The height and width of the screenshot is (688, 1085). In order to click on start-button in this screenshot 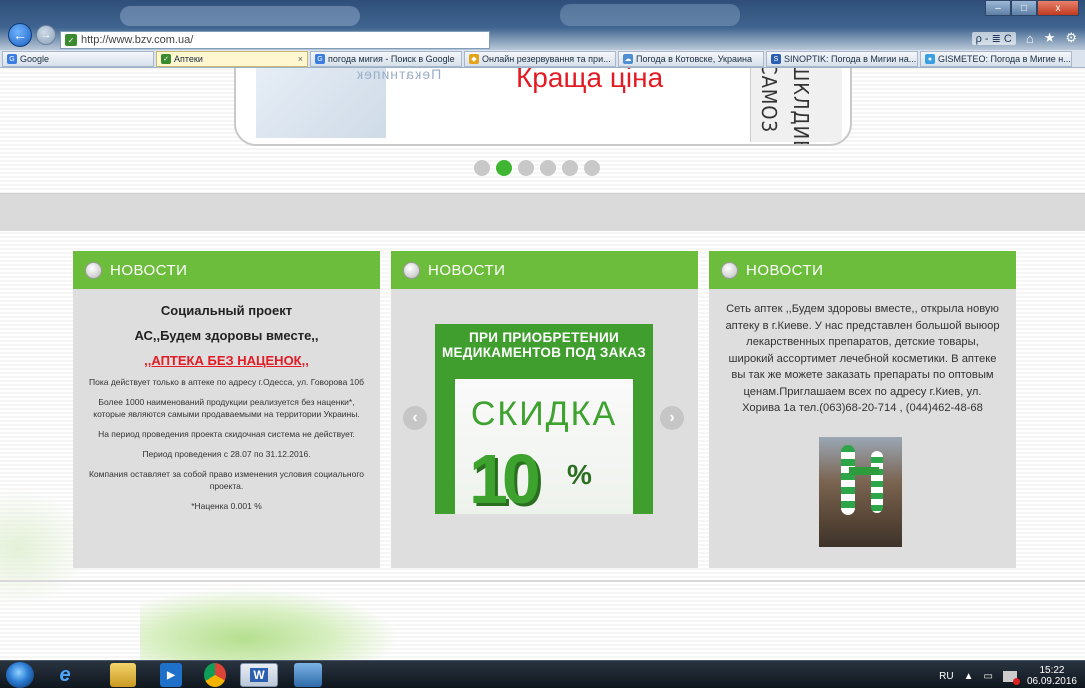, I will do `click(20, 675)`.